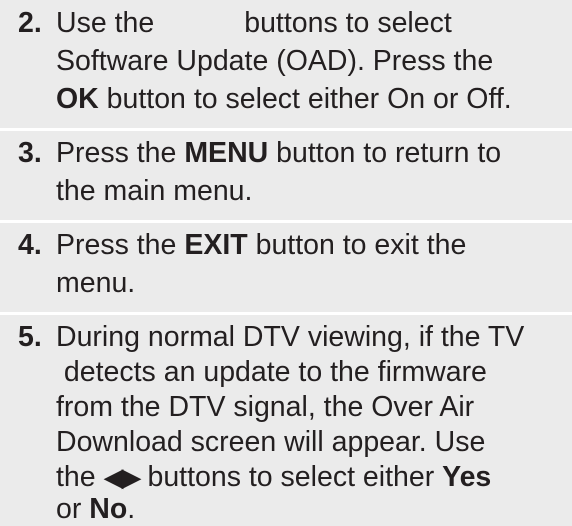 This screenshot has width=572, height=526. What do you see at coordinates (108, 509) in the screenshot?
I see `no-label: No` at bounding box center [108, 509].